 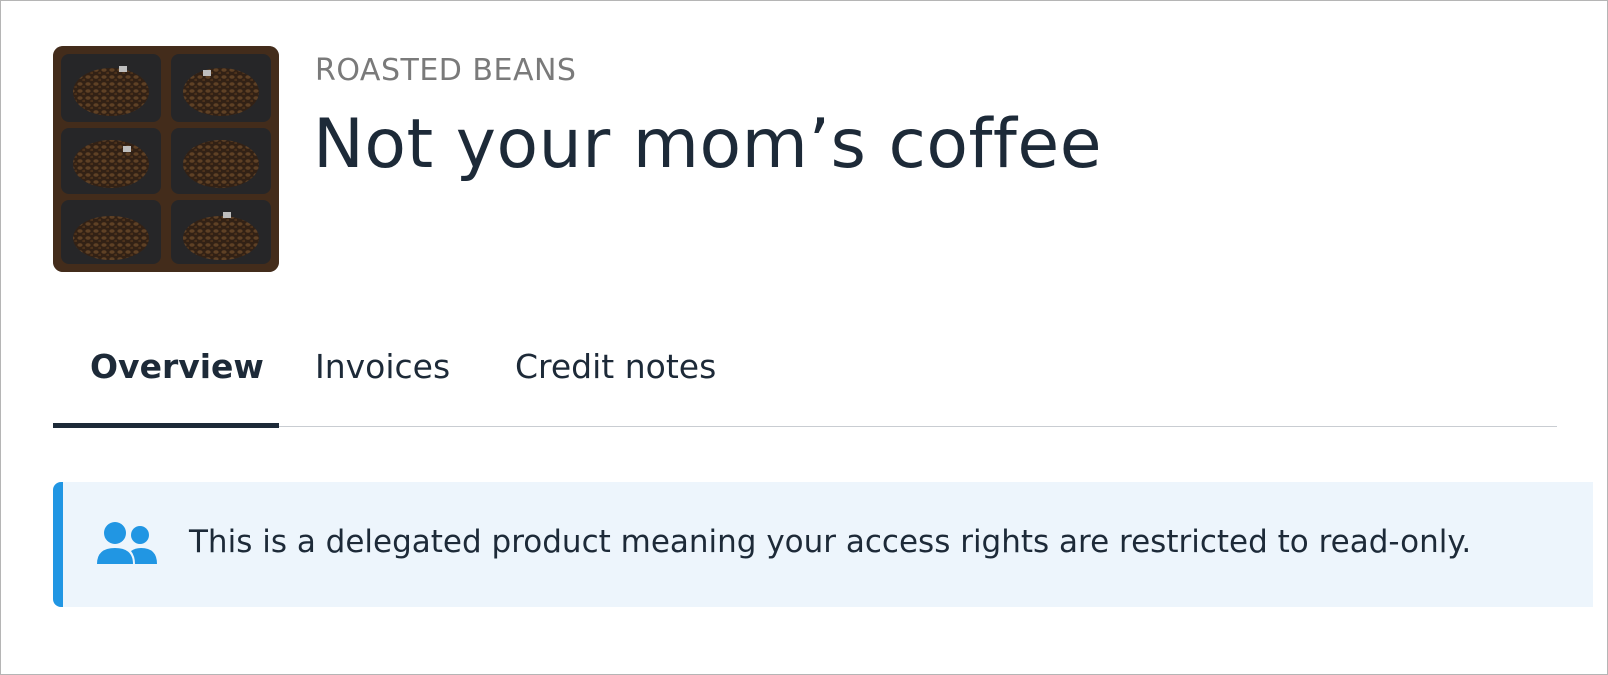 I want to click on product-category: ROASTED BEANS, so click(x=446, y=70).